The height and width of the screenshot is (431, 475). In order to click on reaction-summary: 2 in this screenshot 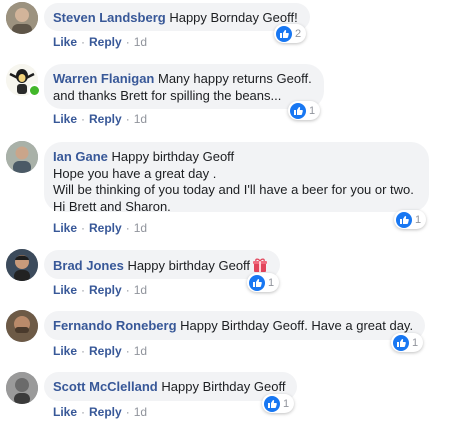, I will do `click(290, 33)`.